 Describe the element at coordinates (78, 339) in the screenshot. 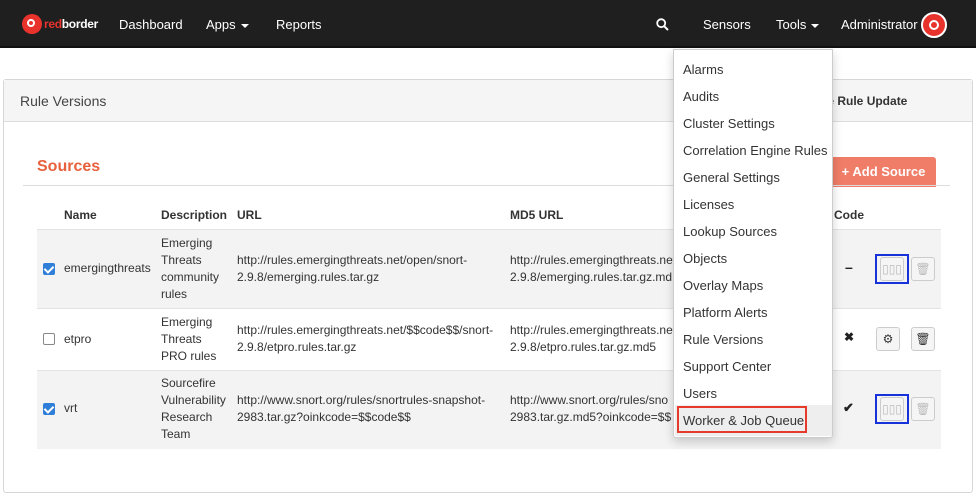

I see `source-name: etpro` at that location.